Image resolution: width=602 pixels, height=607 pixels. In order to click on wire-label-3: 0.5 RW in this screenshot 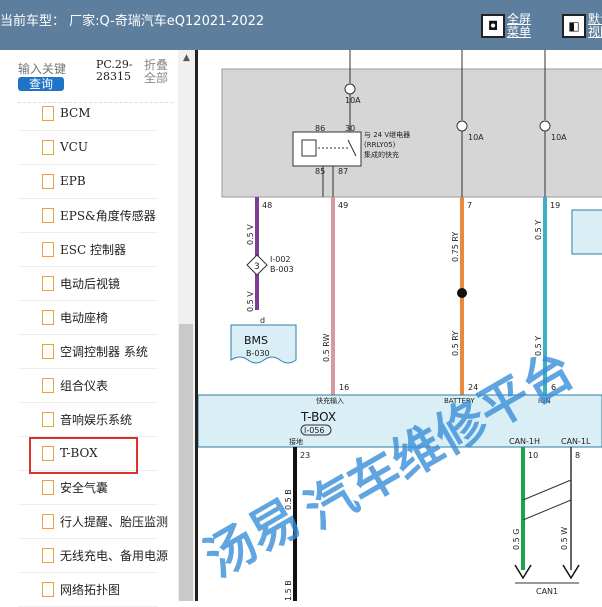, I will do `click(326, 348)`.